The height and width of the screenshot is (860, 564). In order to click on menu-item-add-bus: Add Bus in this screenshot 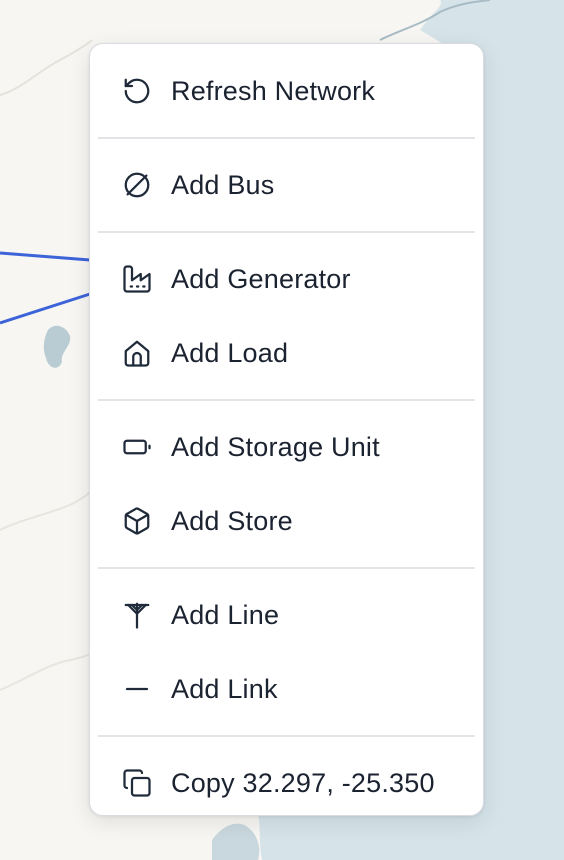, I will do `click(286, 185)`.